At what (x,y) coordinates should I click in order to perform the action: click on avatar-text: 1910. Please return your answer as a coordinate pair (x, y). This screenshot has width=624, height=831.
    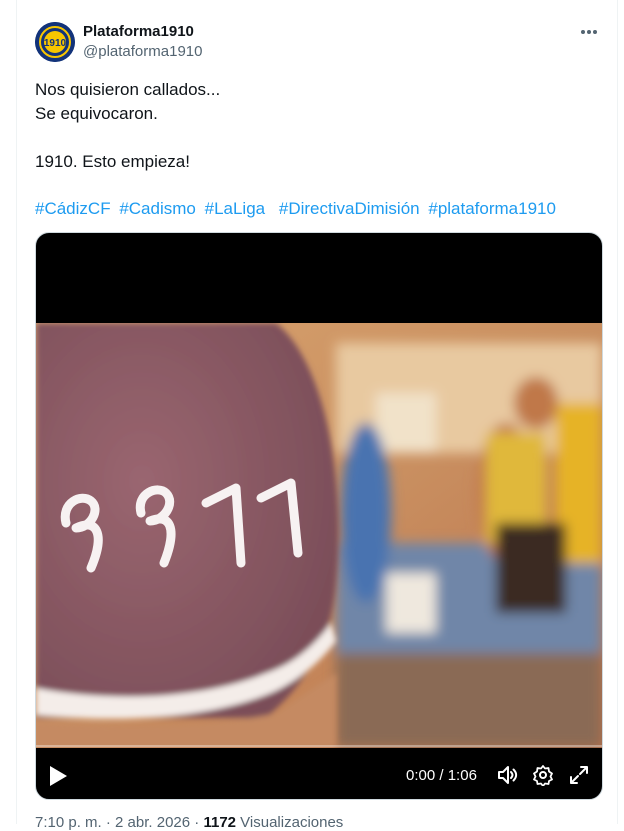
    Looking at the image, I should click on (55, 43).